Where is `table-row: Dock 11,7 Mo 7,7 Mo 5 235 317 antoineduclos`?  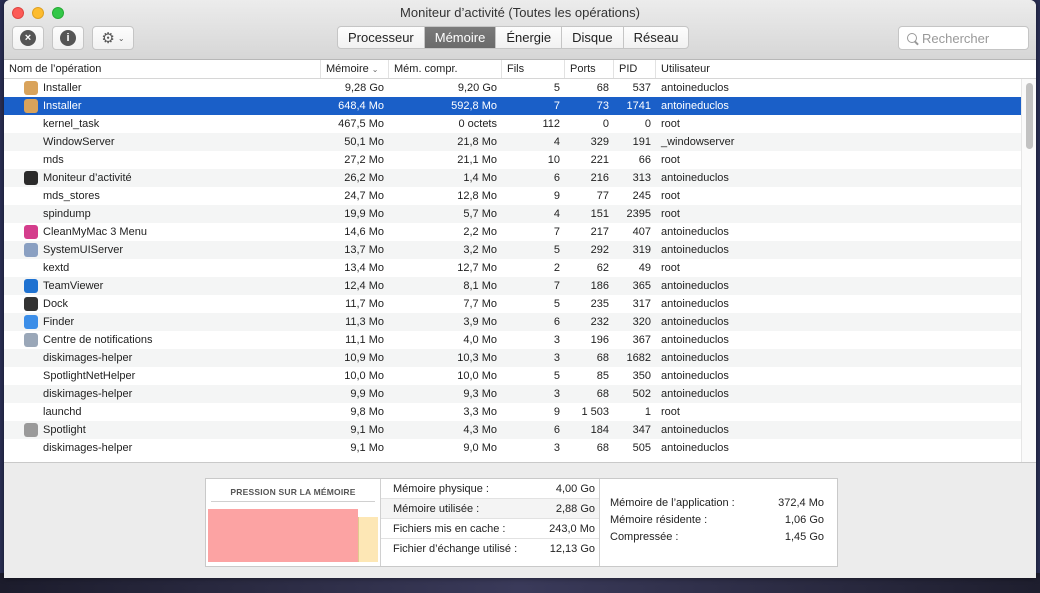 table-row: Dock 11,7 Mo 7,7 Mo 5 235 317 antoineduclos is located at coordinates (520, 304).